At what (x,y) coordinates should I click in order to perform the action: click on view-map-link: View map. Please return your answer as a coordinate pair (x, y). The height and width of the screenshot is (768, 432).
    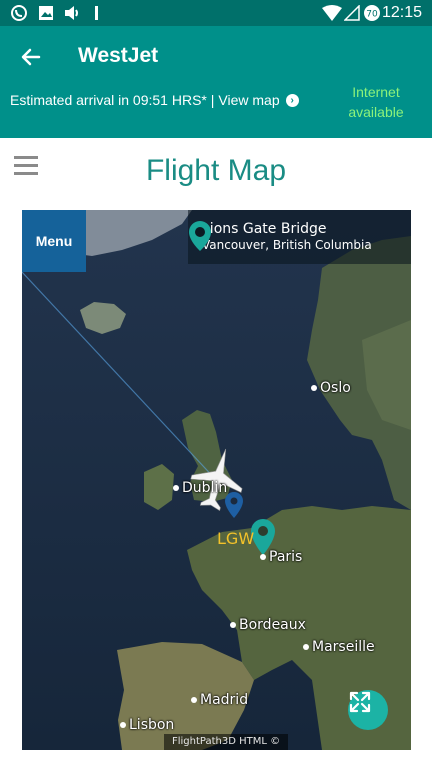
    Looking at the image, I should click on (248, 100).